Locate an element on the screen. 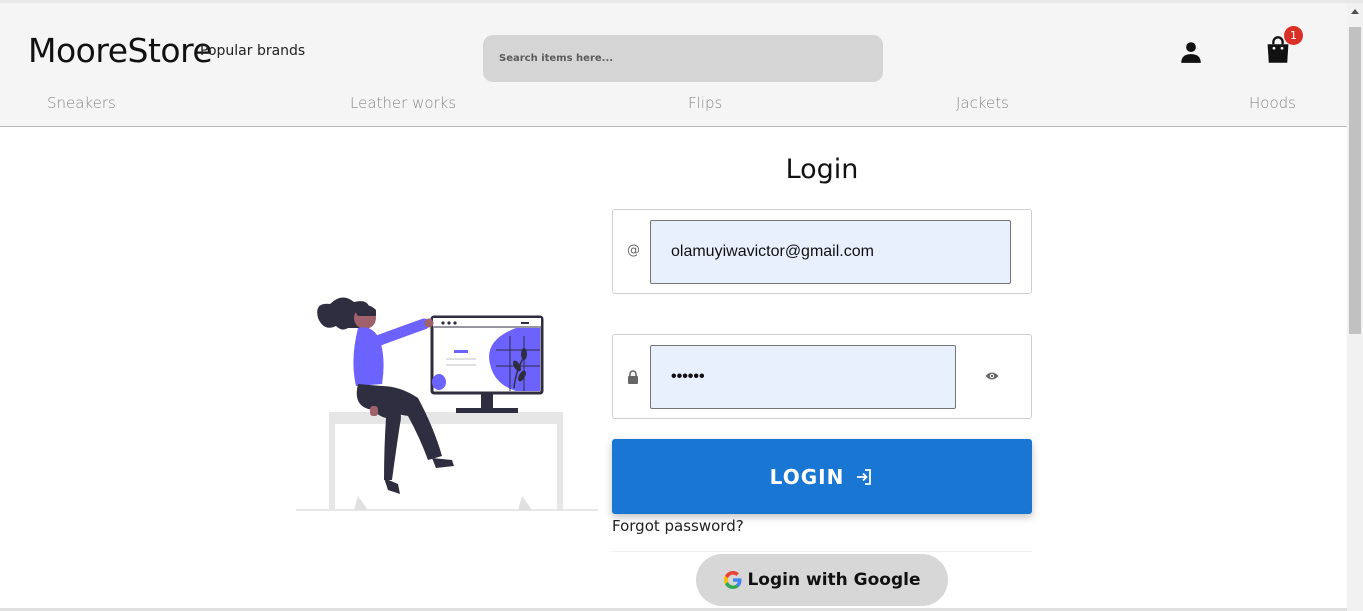 This screenshot has width=1363, height=611. eye-icon is located at coordinates (992, 376).